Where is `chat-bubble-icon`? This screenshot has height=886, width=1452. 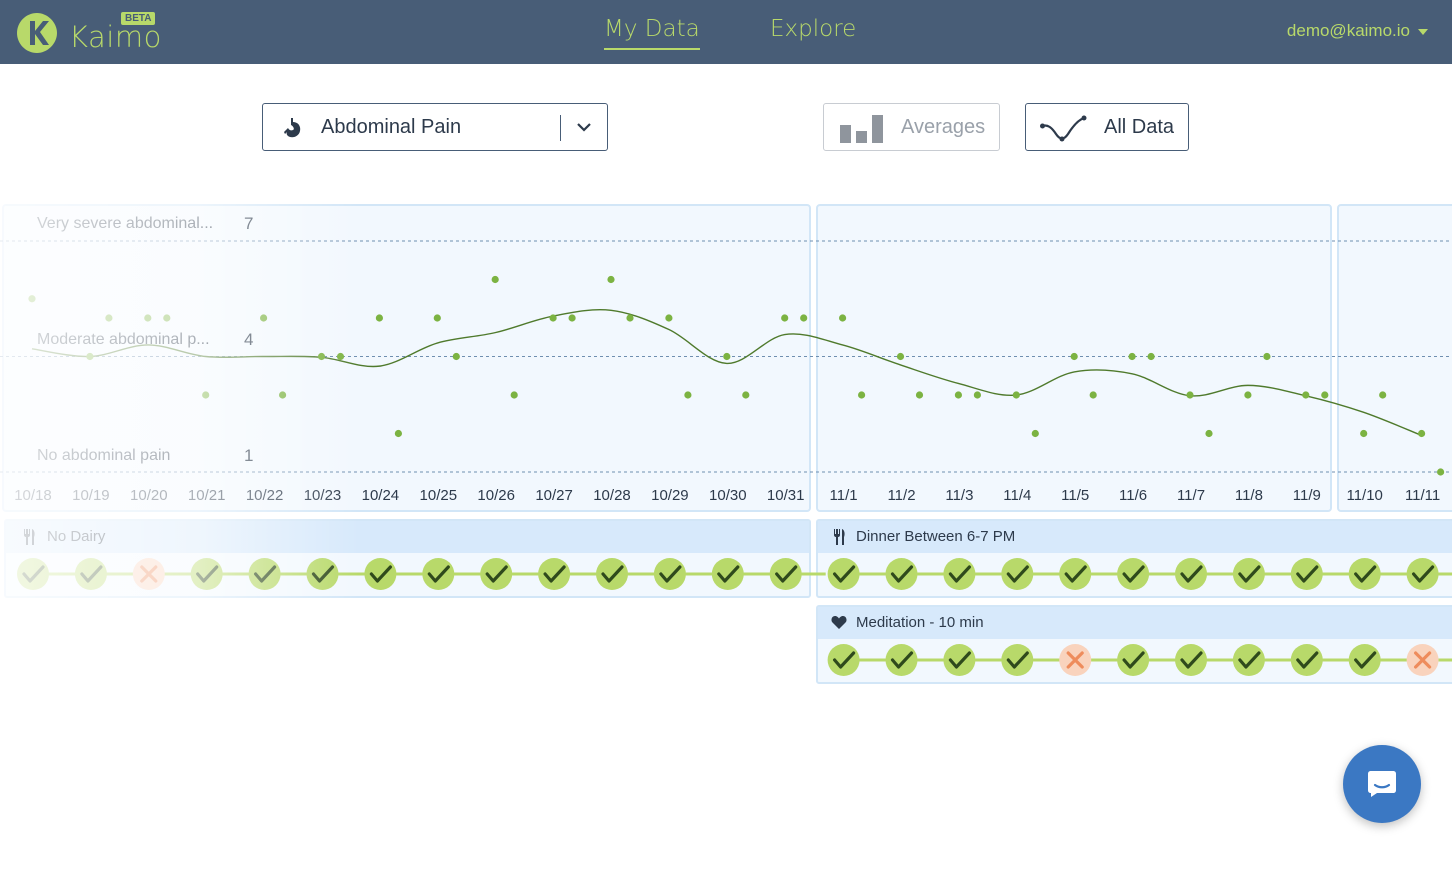
chat-bubble-icon is located at coordinates (1382, 784).